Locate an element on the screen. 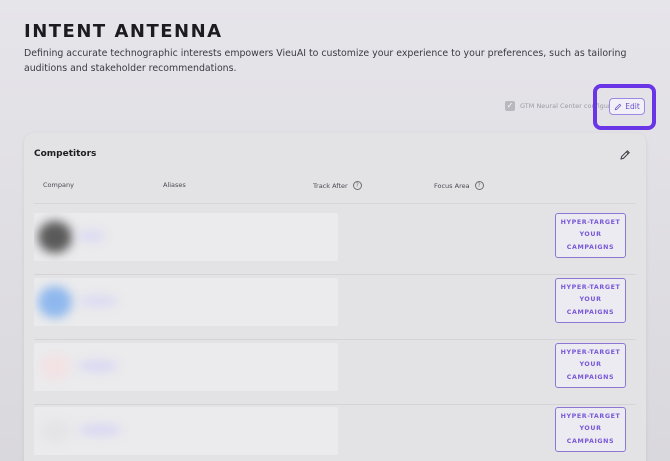 The image size is (670, 461). column-header-company: Company is located at coordinates (58, 185).